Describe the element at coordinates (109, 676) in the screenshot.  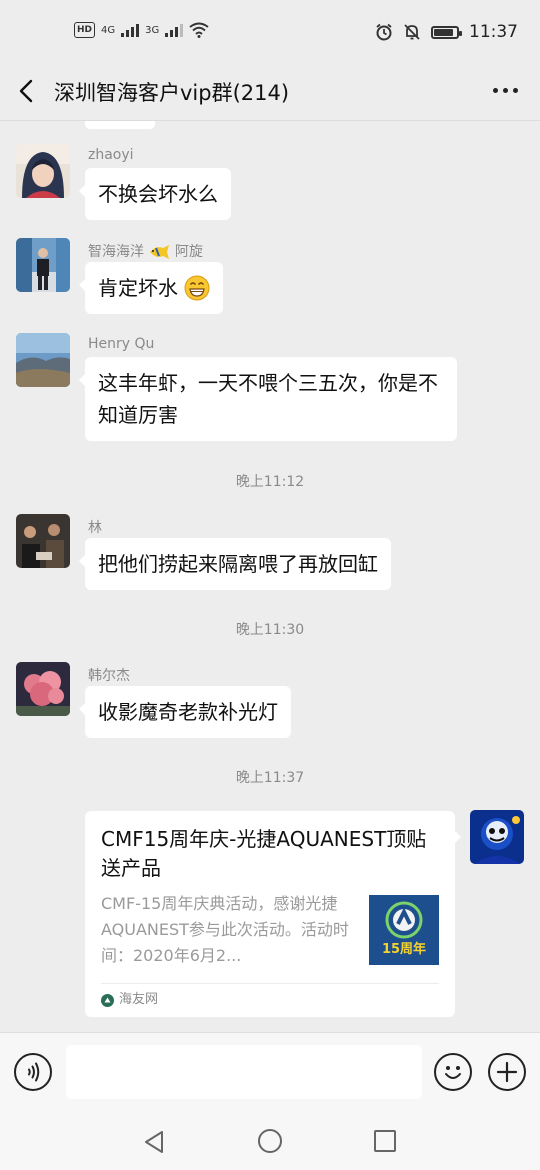
I see `sender-name: 韩尔杰` at that location.